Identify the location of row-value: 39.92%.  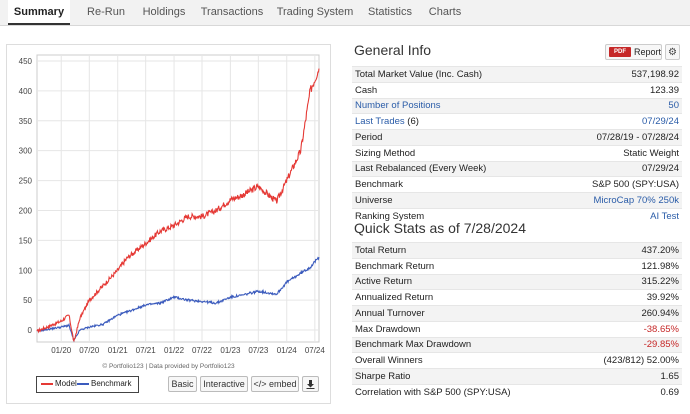
(626, 297).